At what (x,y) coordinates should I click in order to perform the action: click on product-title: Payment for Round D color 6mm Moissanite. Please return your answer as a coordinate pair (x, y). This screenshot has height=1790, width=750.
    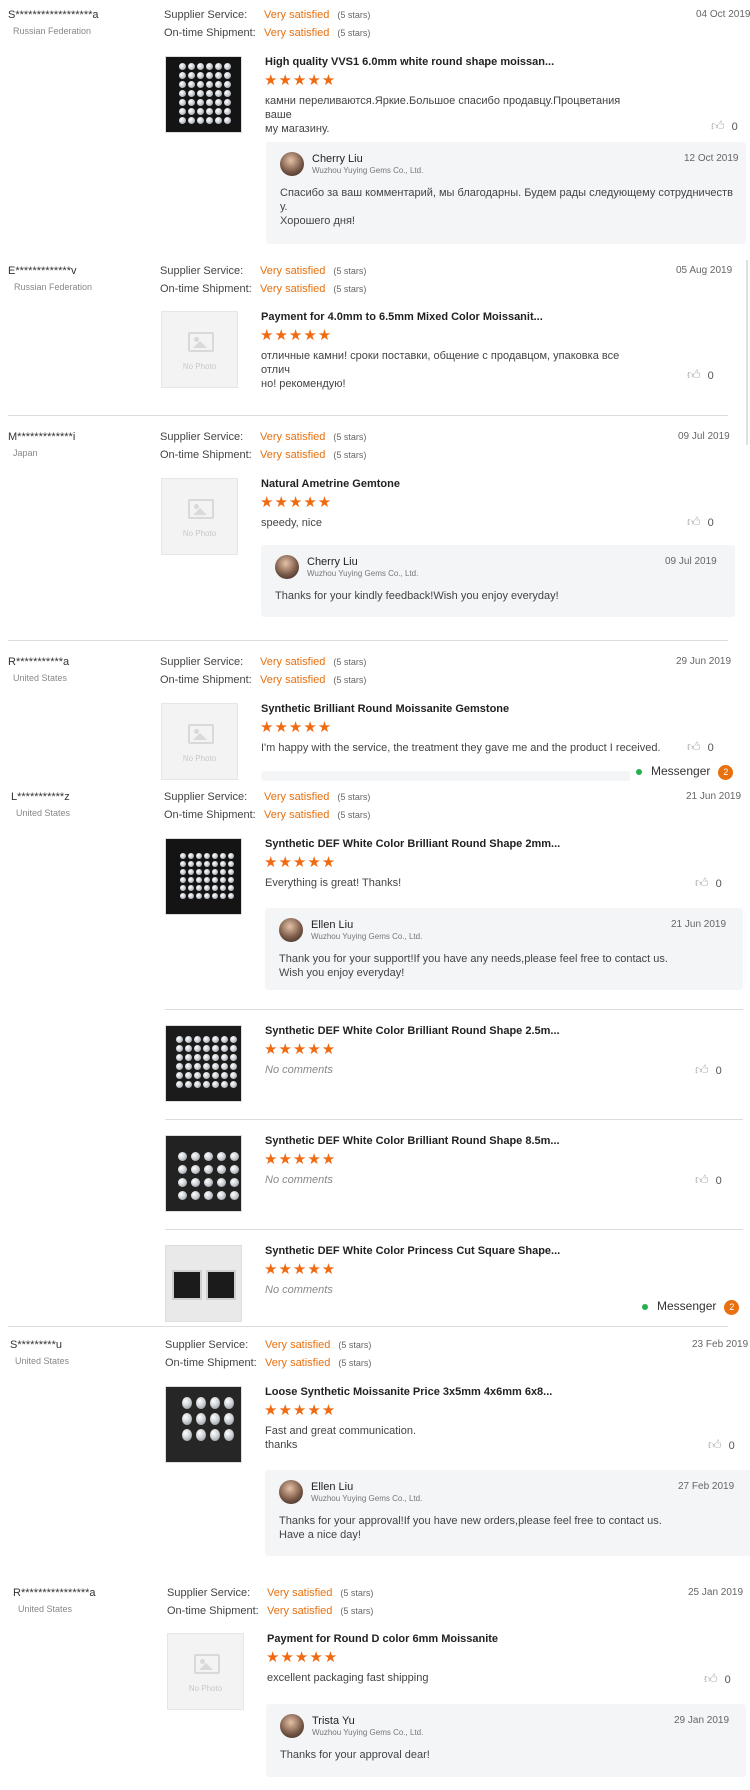
    Looking at the image, I should click on (382, 1639).